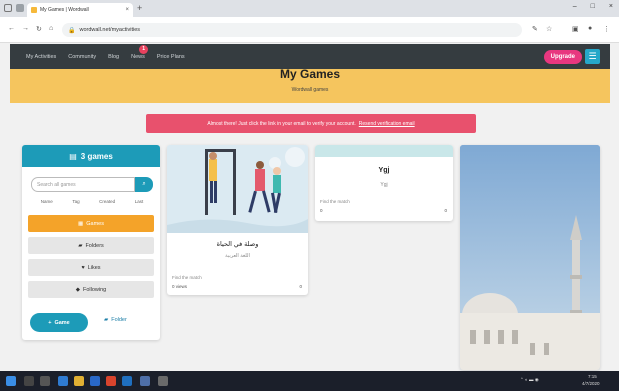 The width and height of the screenshot is (619, 391). Describe the element at coordinates (335, 201) in the screenshot. I see `game-template: Find the match` at that location.